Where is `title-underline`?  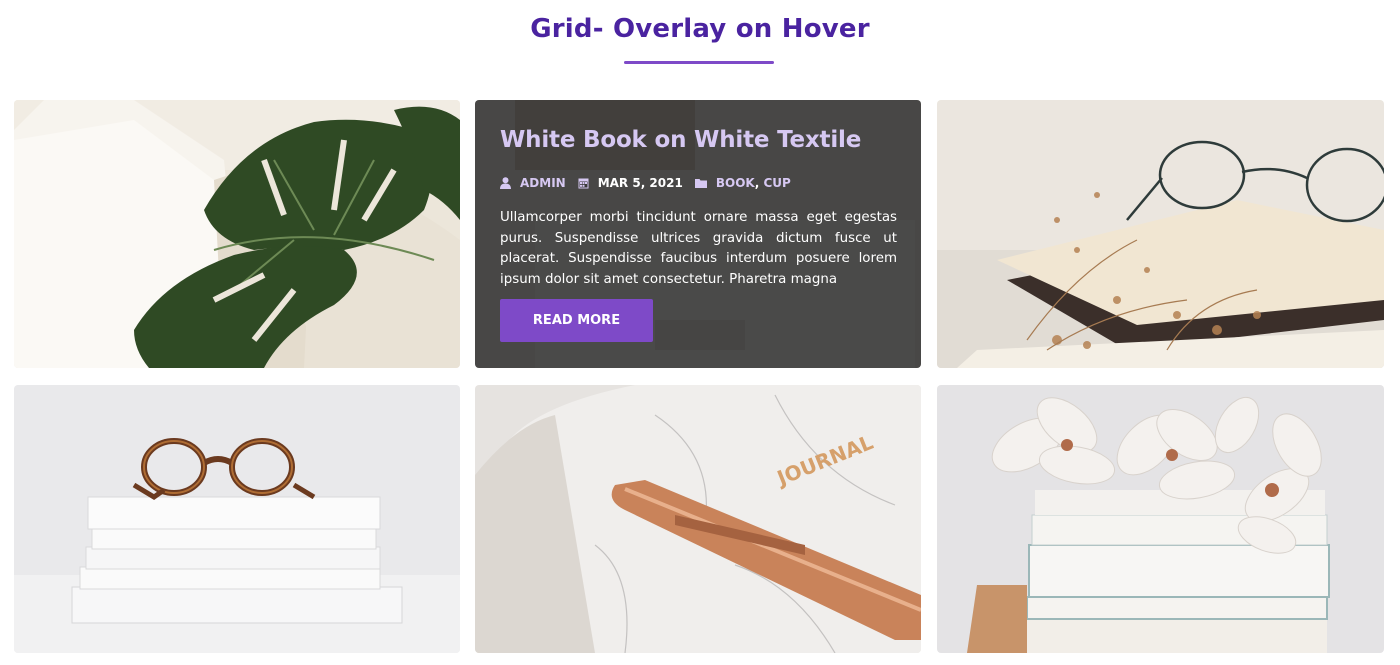 title-underline is located at coordinates (699, 62).